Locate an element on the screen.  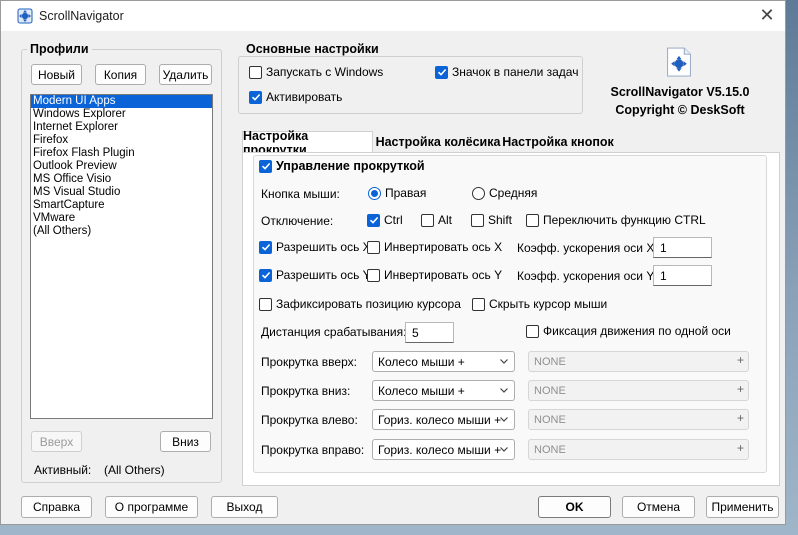
middle-button-radio: Средняя is located at coordinates (504, 193).